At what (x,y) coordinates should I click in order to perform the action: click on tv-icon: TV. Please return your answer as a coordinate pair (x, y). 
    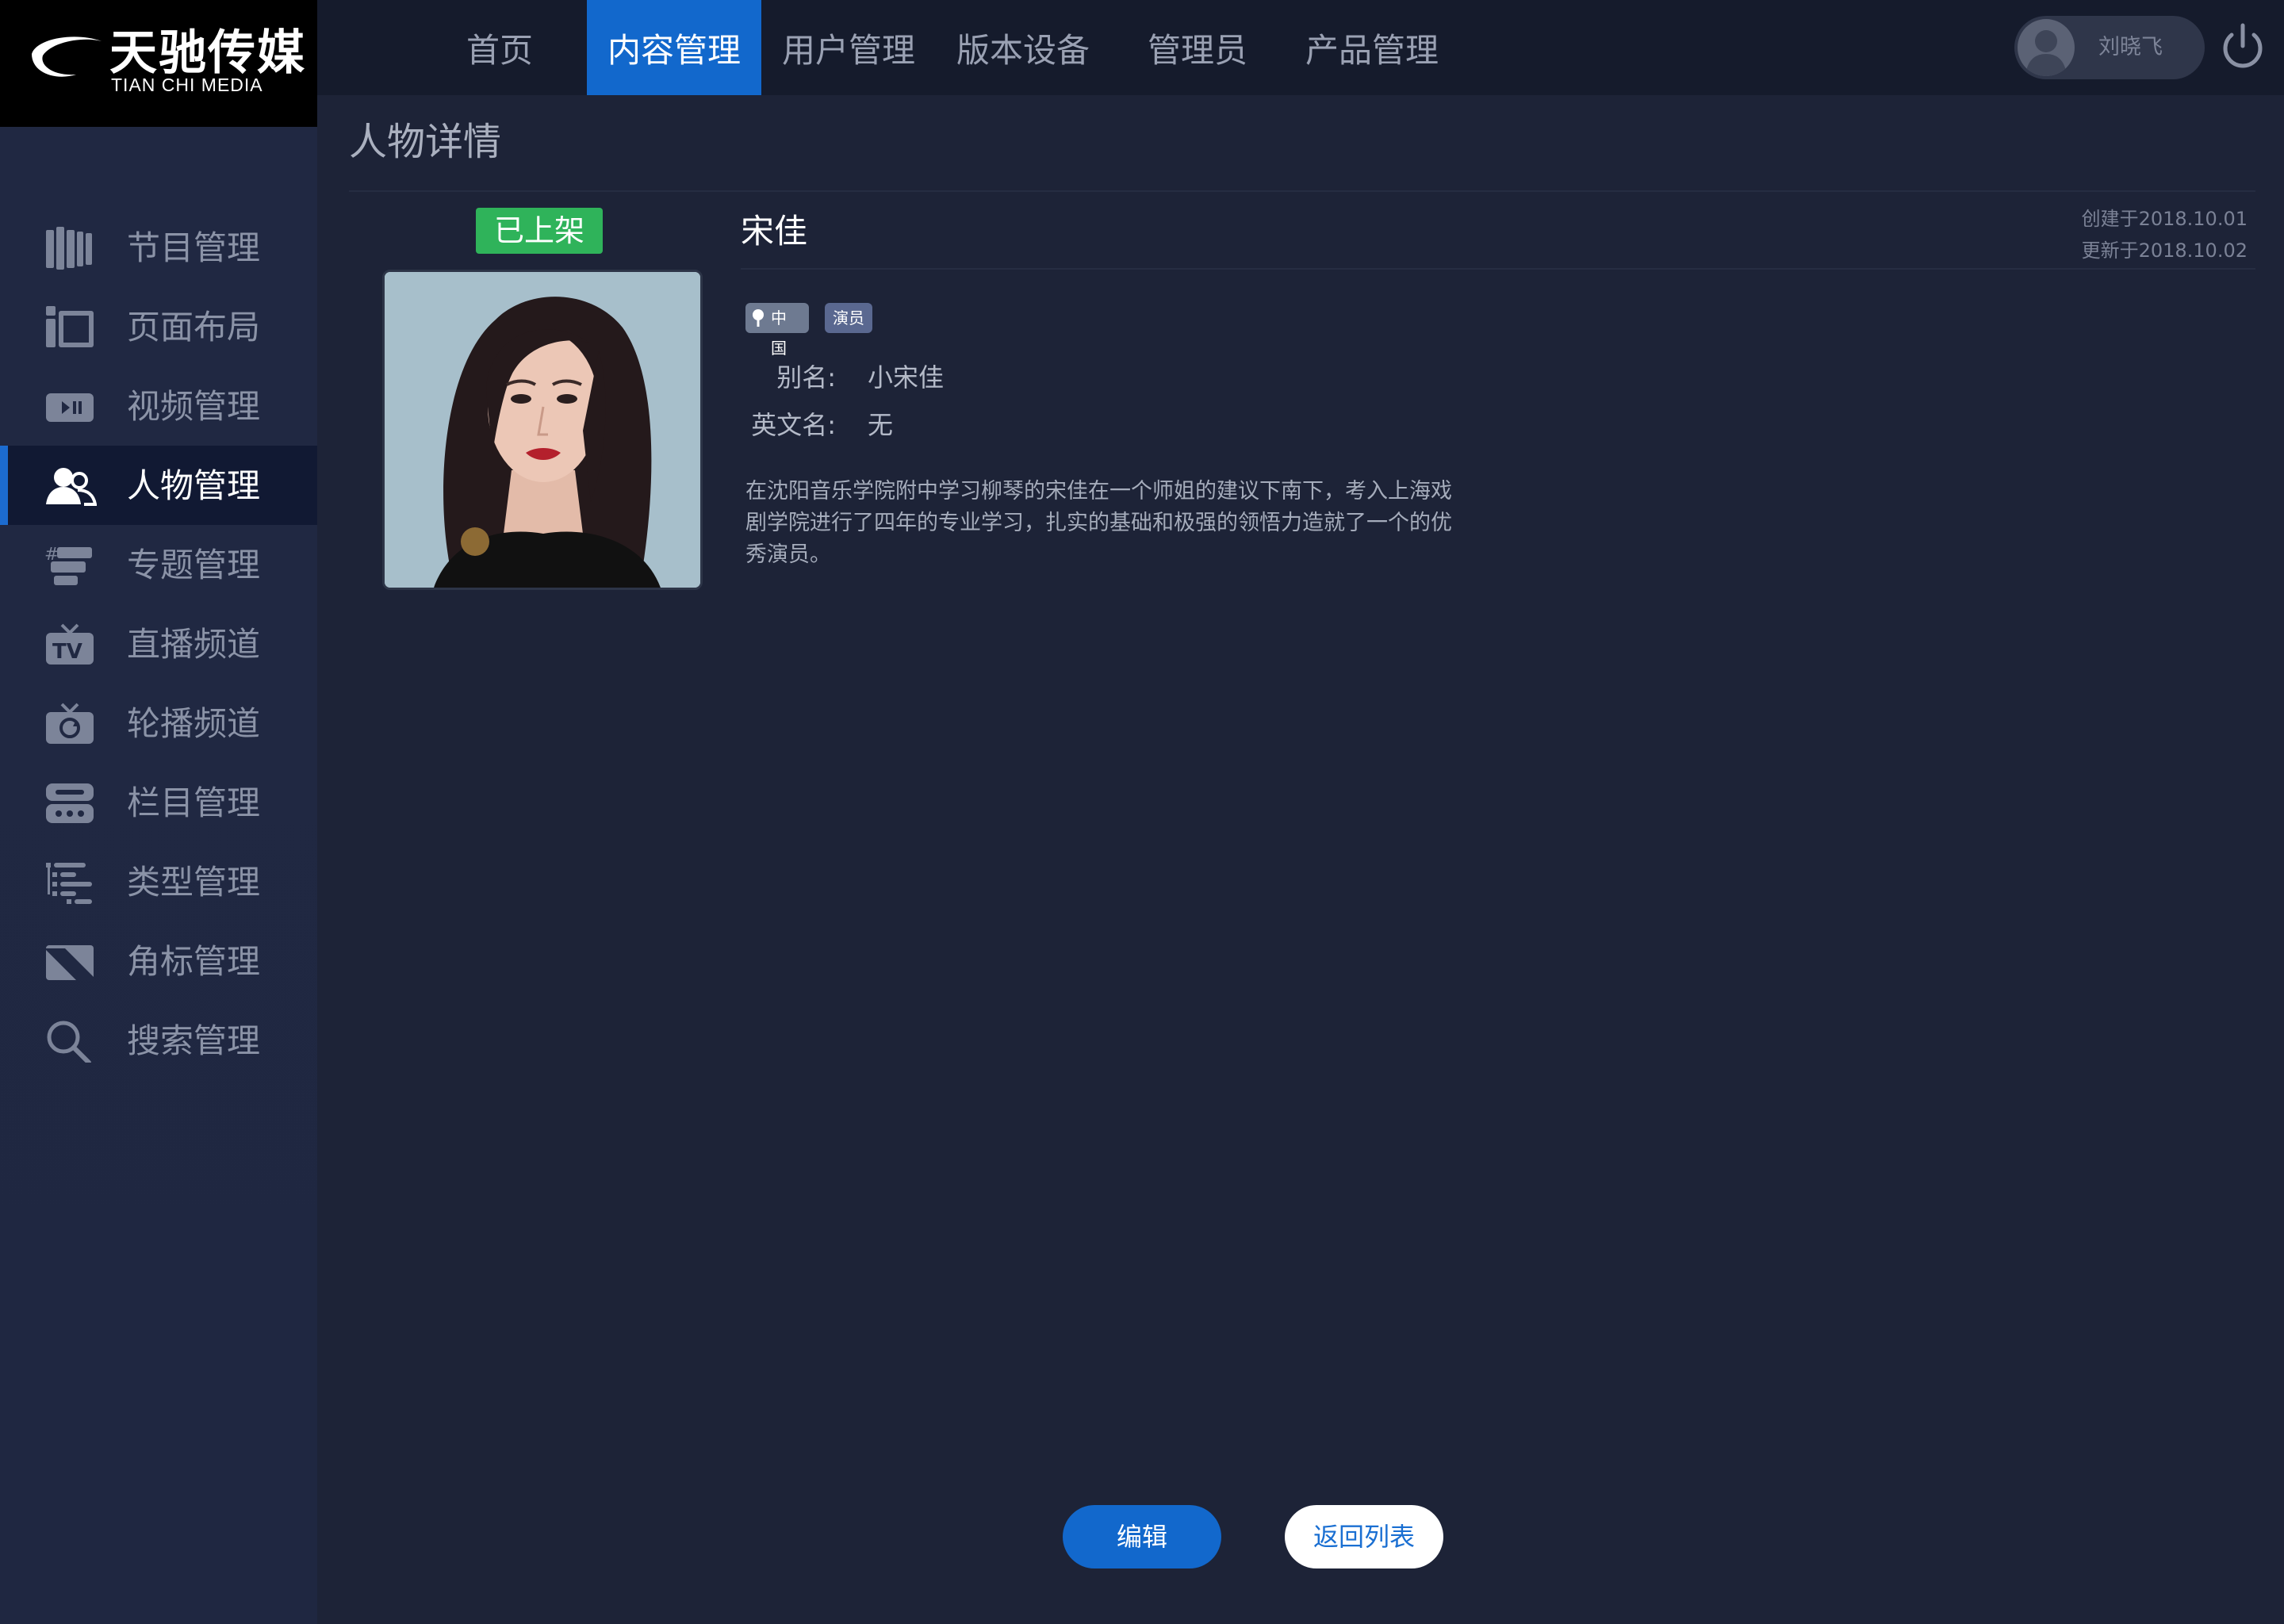
    Looking at the image, I should click on (70, 644).